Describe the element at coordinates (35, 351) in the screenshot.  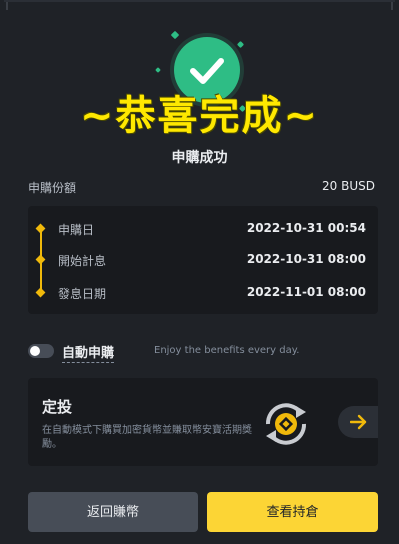
I see `toggle-knob` at that location.